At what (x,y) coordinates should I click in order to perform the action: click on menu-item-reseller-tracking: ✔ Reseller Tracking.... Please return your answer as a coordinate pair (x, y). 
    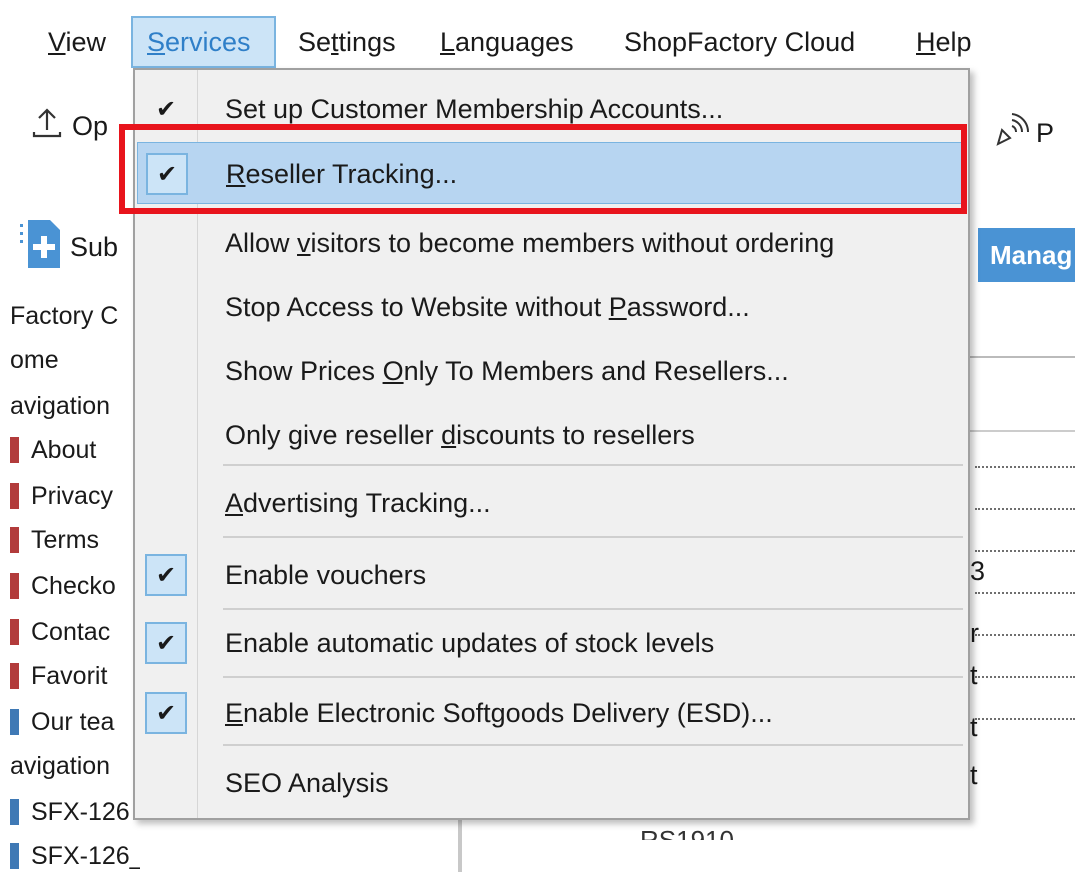
    Looking at the image, I should click on (551, 173).